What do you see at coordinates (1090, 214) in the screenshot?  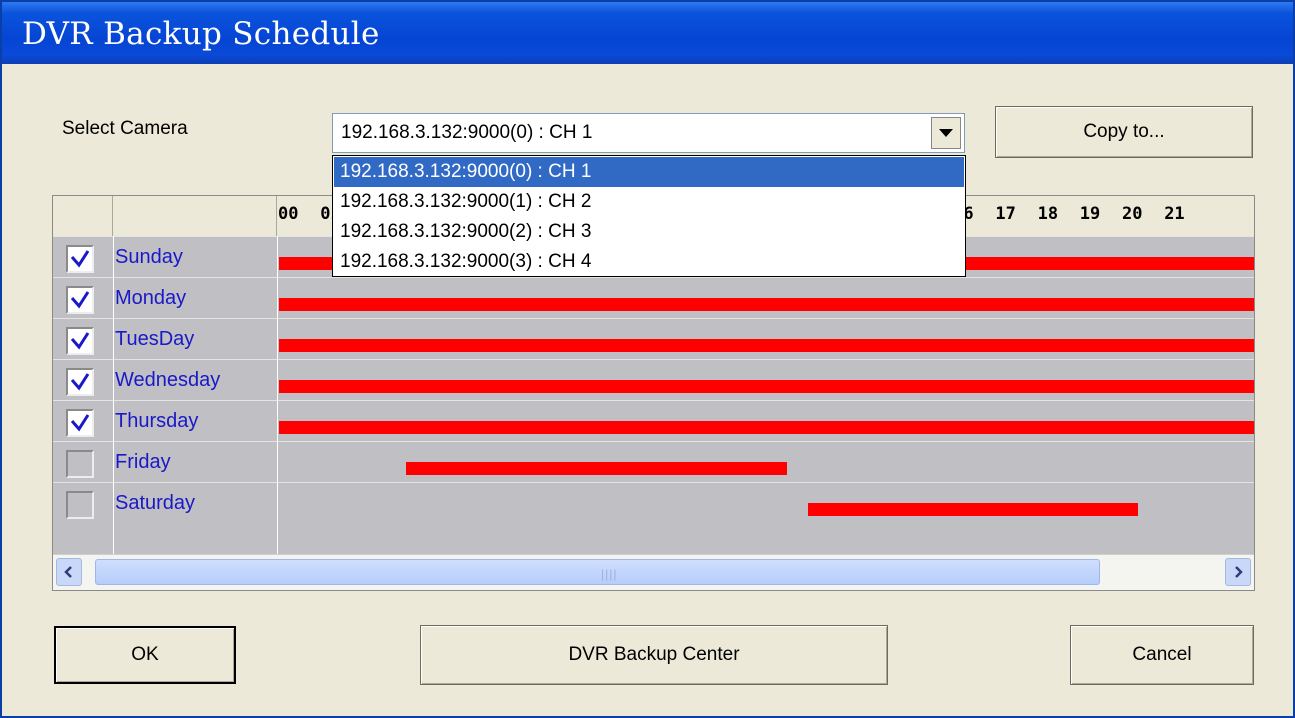 I see `hour-label: 19` at bounding box center [1090, 214].